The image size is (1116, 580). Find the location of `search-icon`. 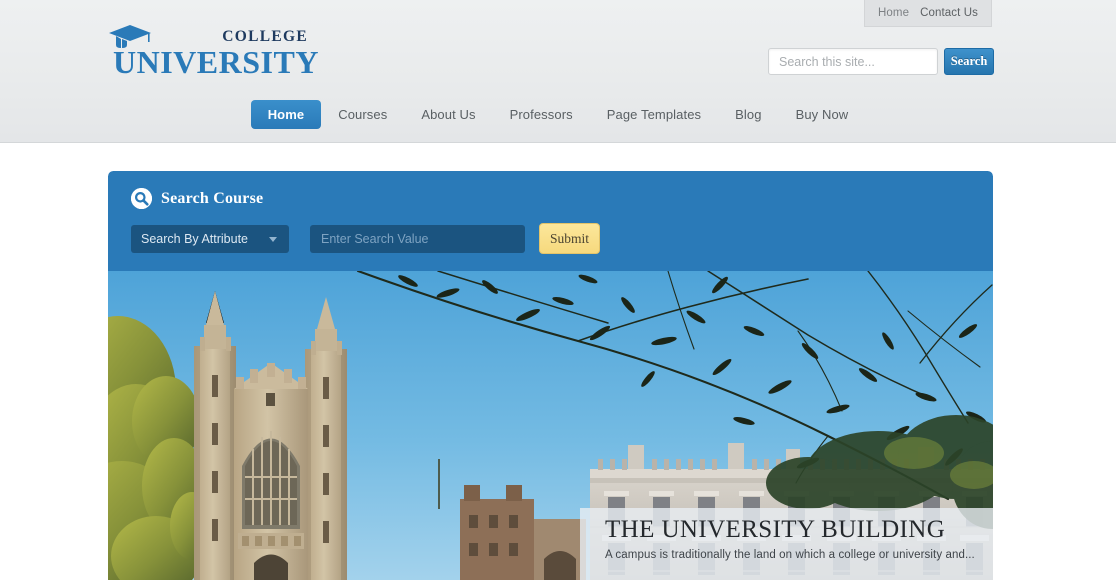

search-icon is located at coordinates (141, 198).